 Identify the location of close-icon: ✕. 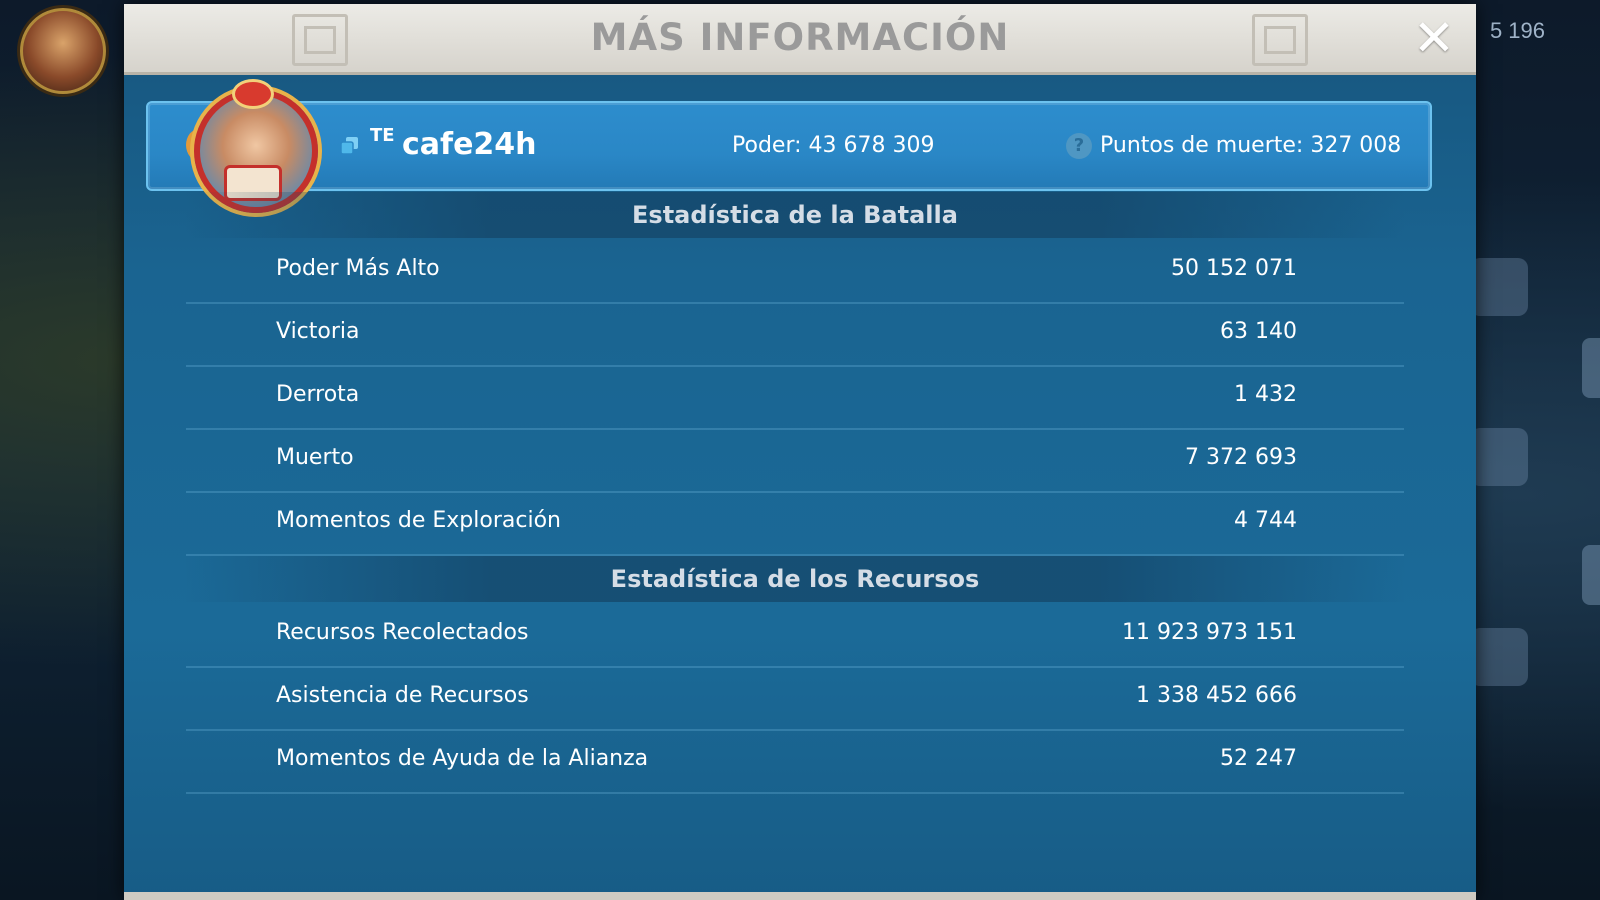
(1434, 38).